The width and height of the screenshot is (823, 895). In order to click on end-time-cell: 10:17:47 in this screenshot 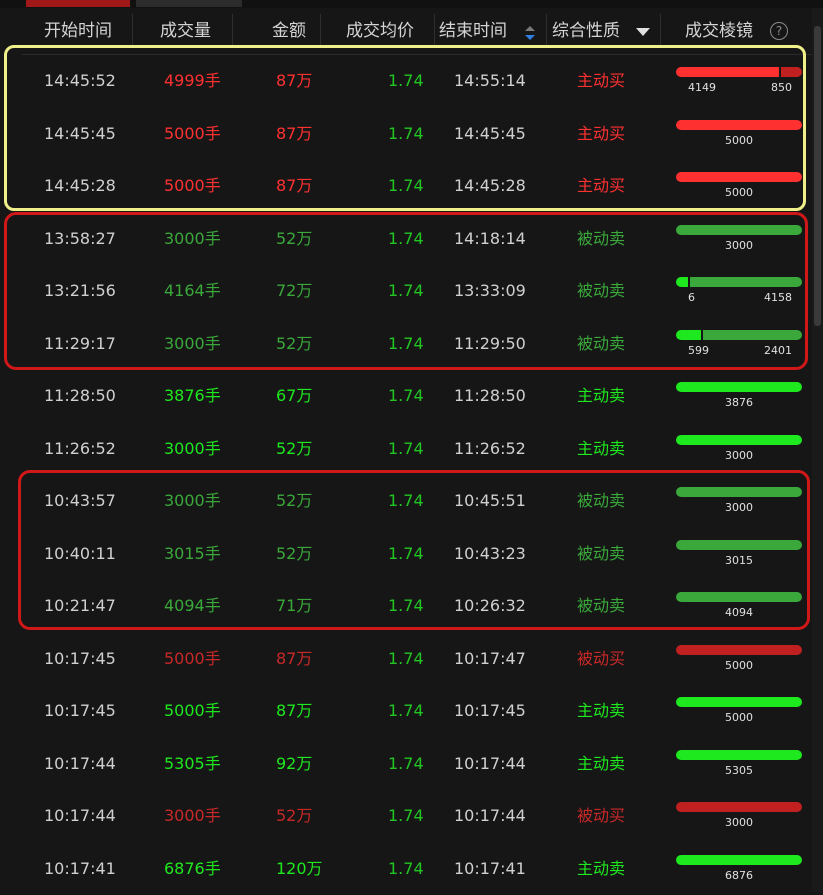, I will do `click(490, 659)`.